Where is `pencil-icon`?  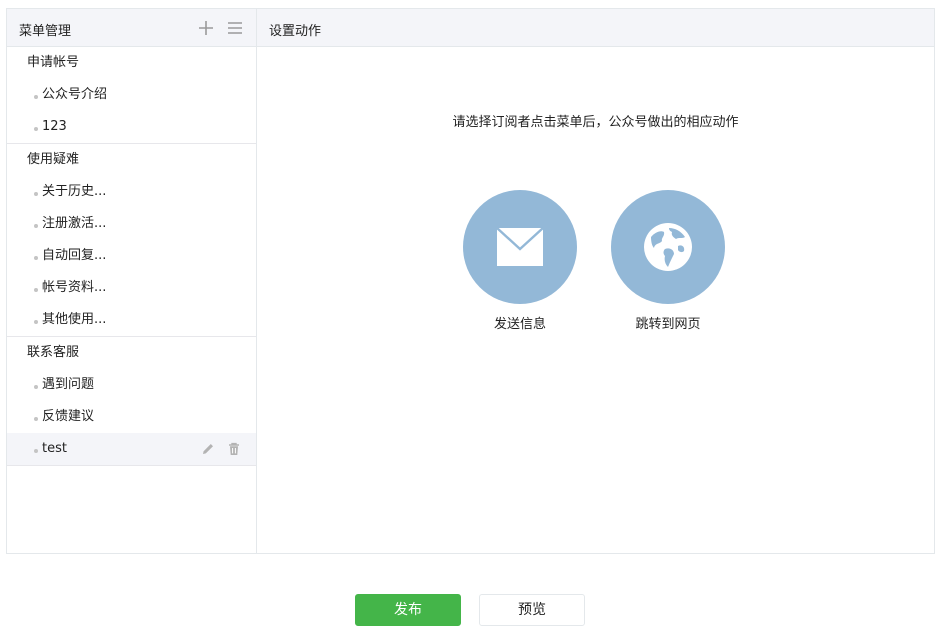
pencil-icon is located at coordinates (208, 449).